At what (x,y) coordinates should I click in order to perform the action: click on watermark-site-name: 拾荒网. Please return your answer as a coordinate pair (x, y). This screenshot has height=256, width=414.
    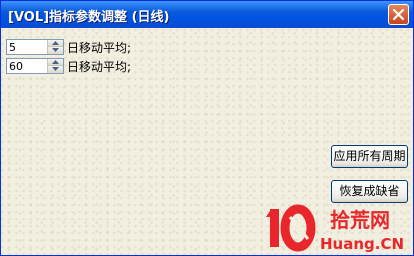
    Looking at the image, I should click on (360, 220).